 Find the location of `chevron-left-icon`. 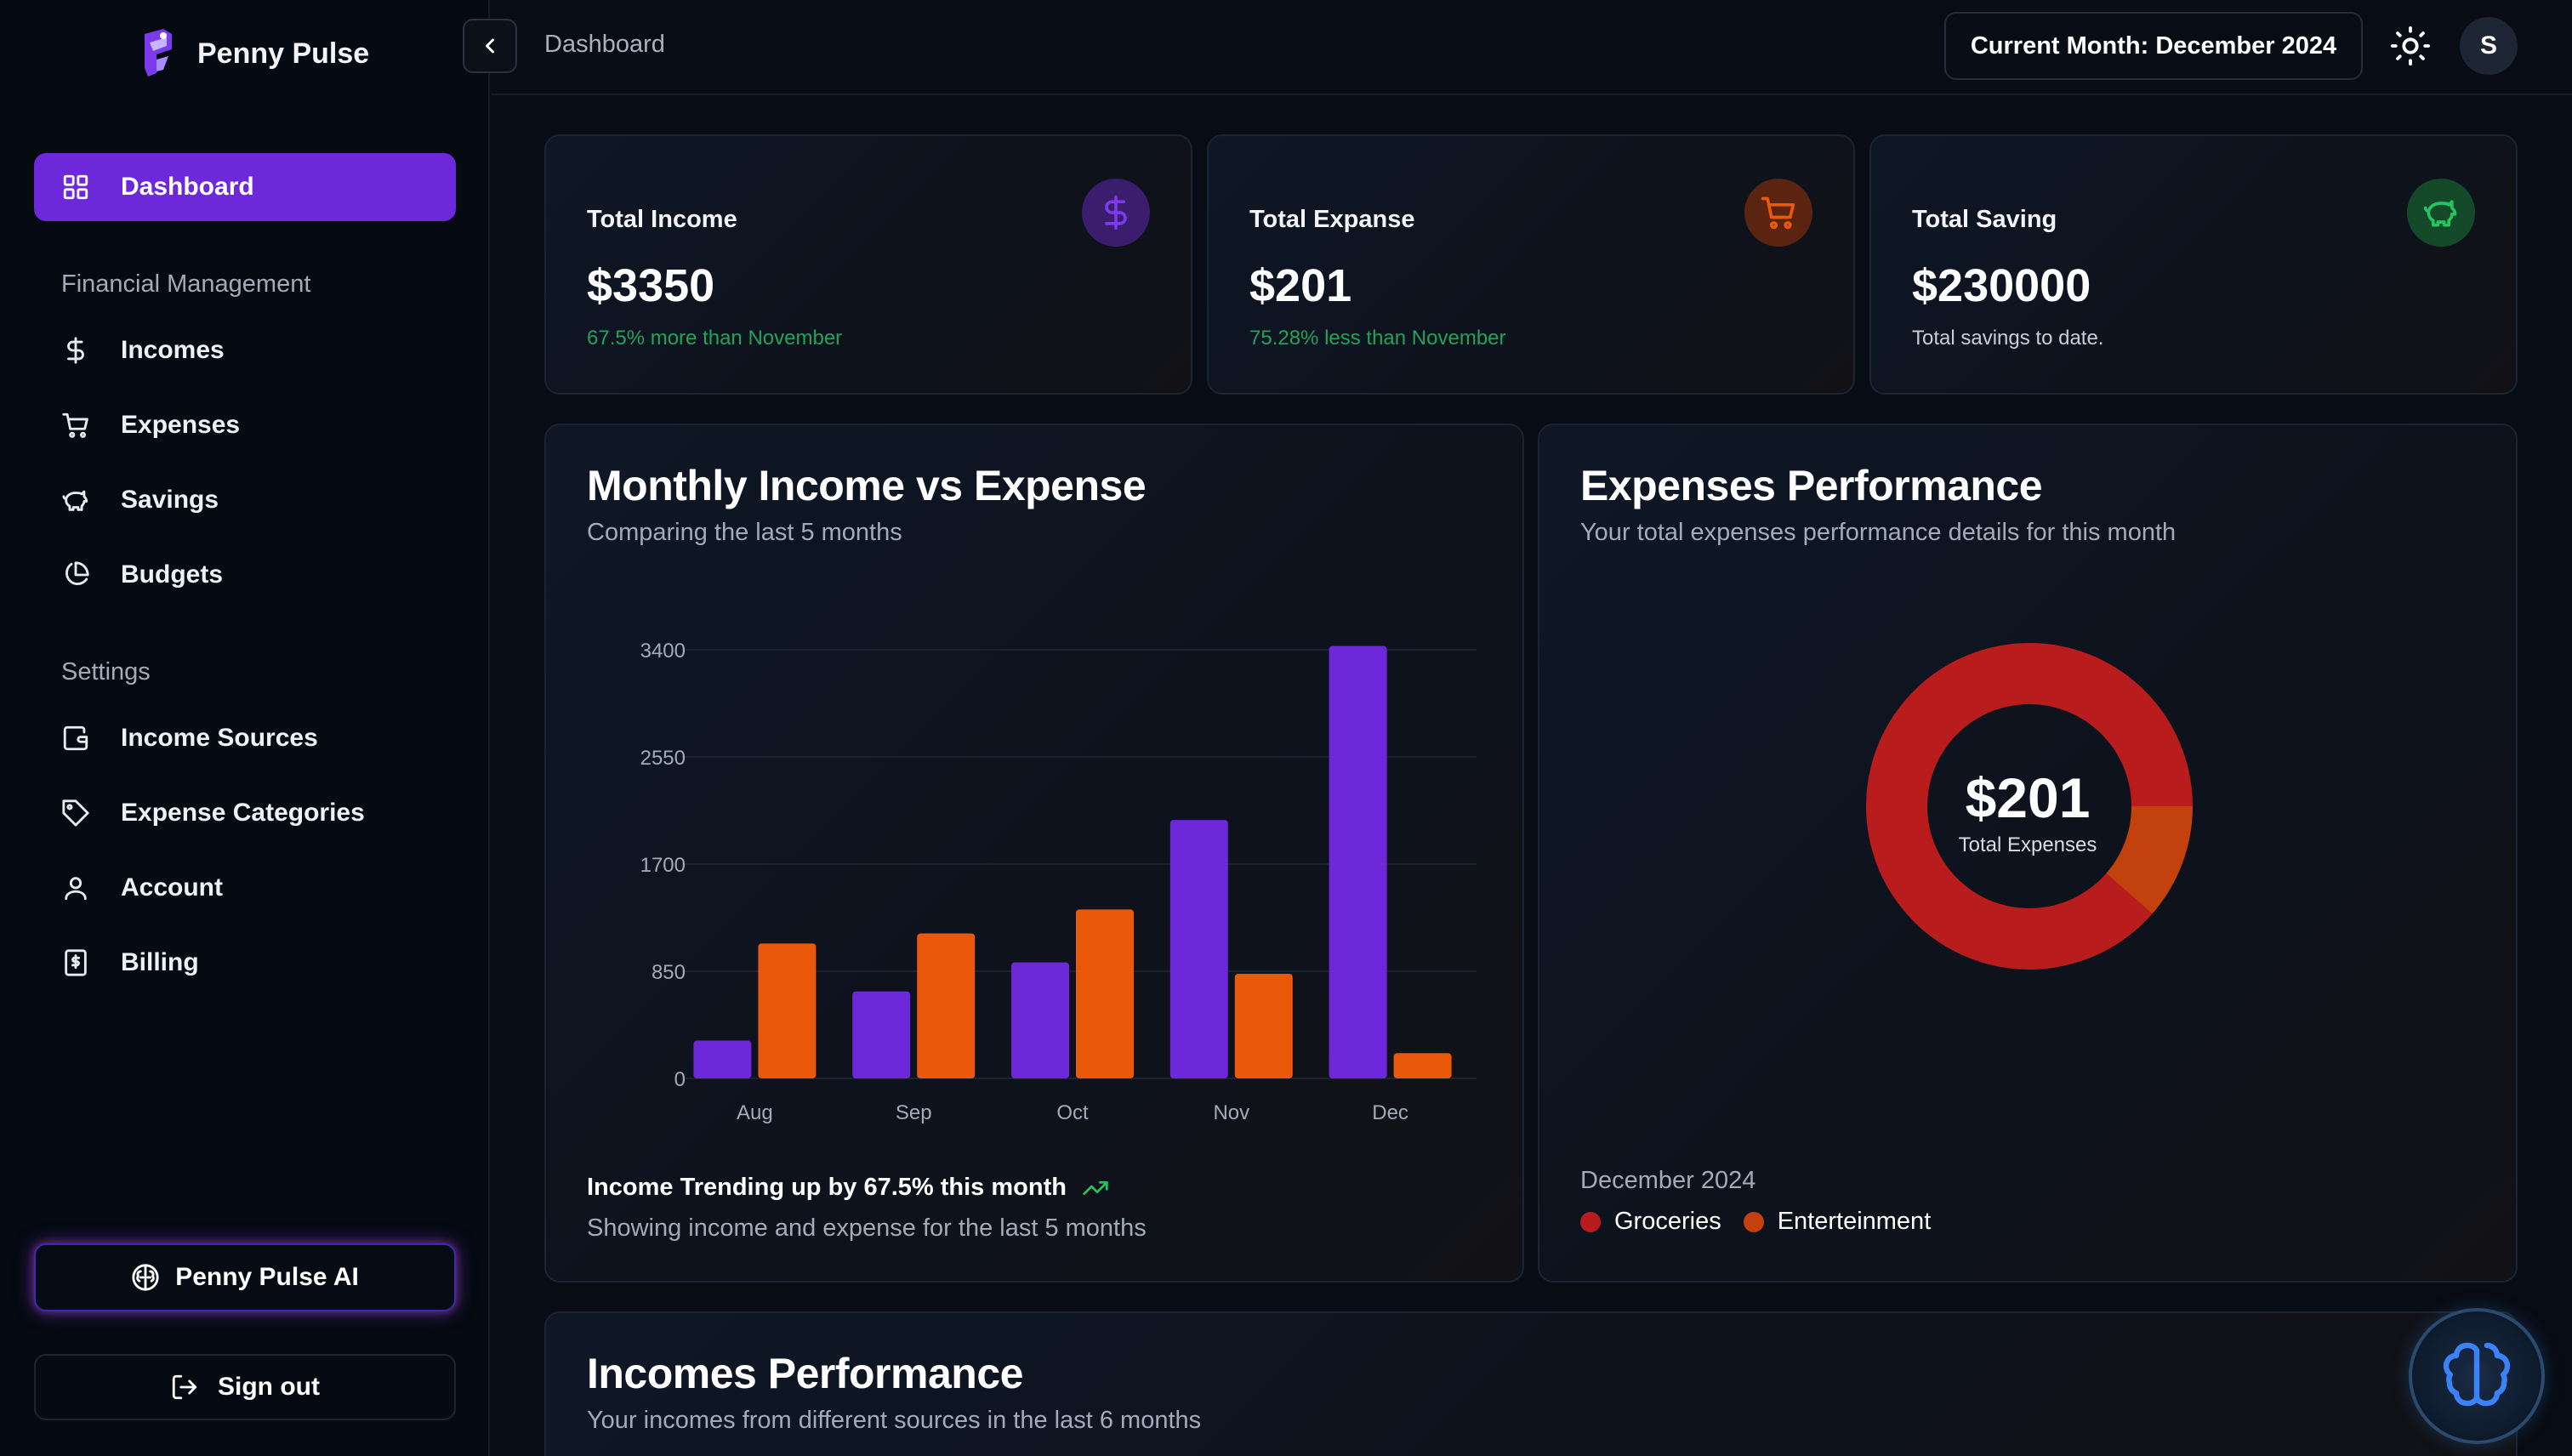

chevron-left-icon is located at coordinates (490, 46).